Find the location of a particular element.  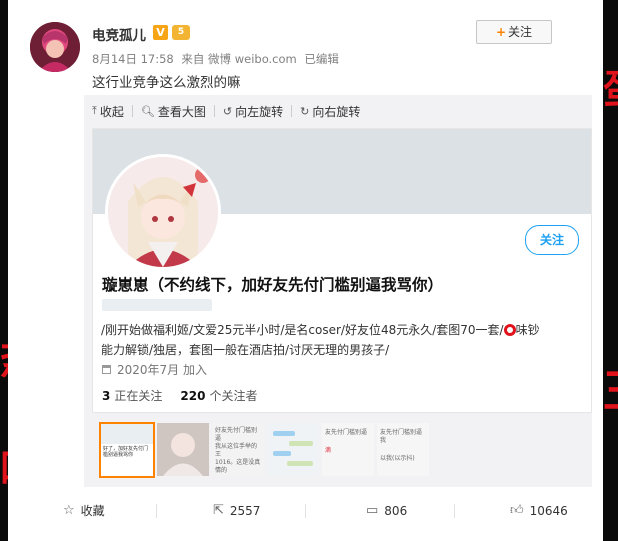

followers-count: 220 is located at coordinates (193, 396).